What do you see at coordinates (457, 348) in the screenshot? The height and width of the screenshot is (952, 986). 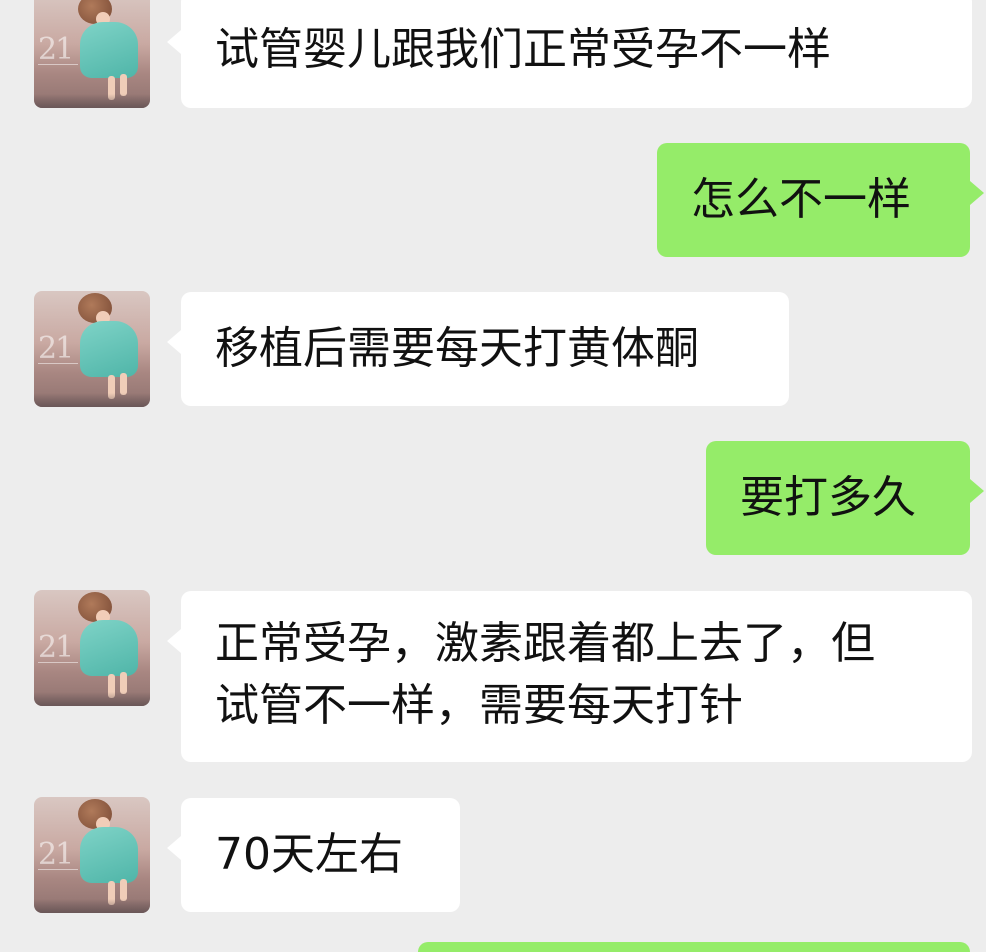 I see `message-text: 移植后需要每天打黄体酮` at bounding box center [457, 348].